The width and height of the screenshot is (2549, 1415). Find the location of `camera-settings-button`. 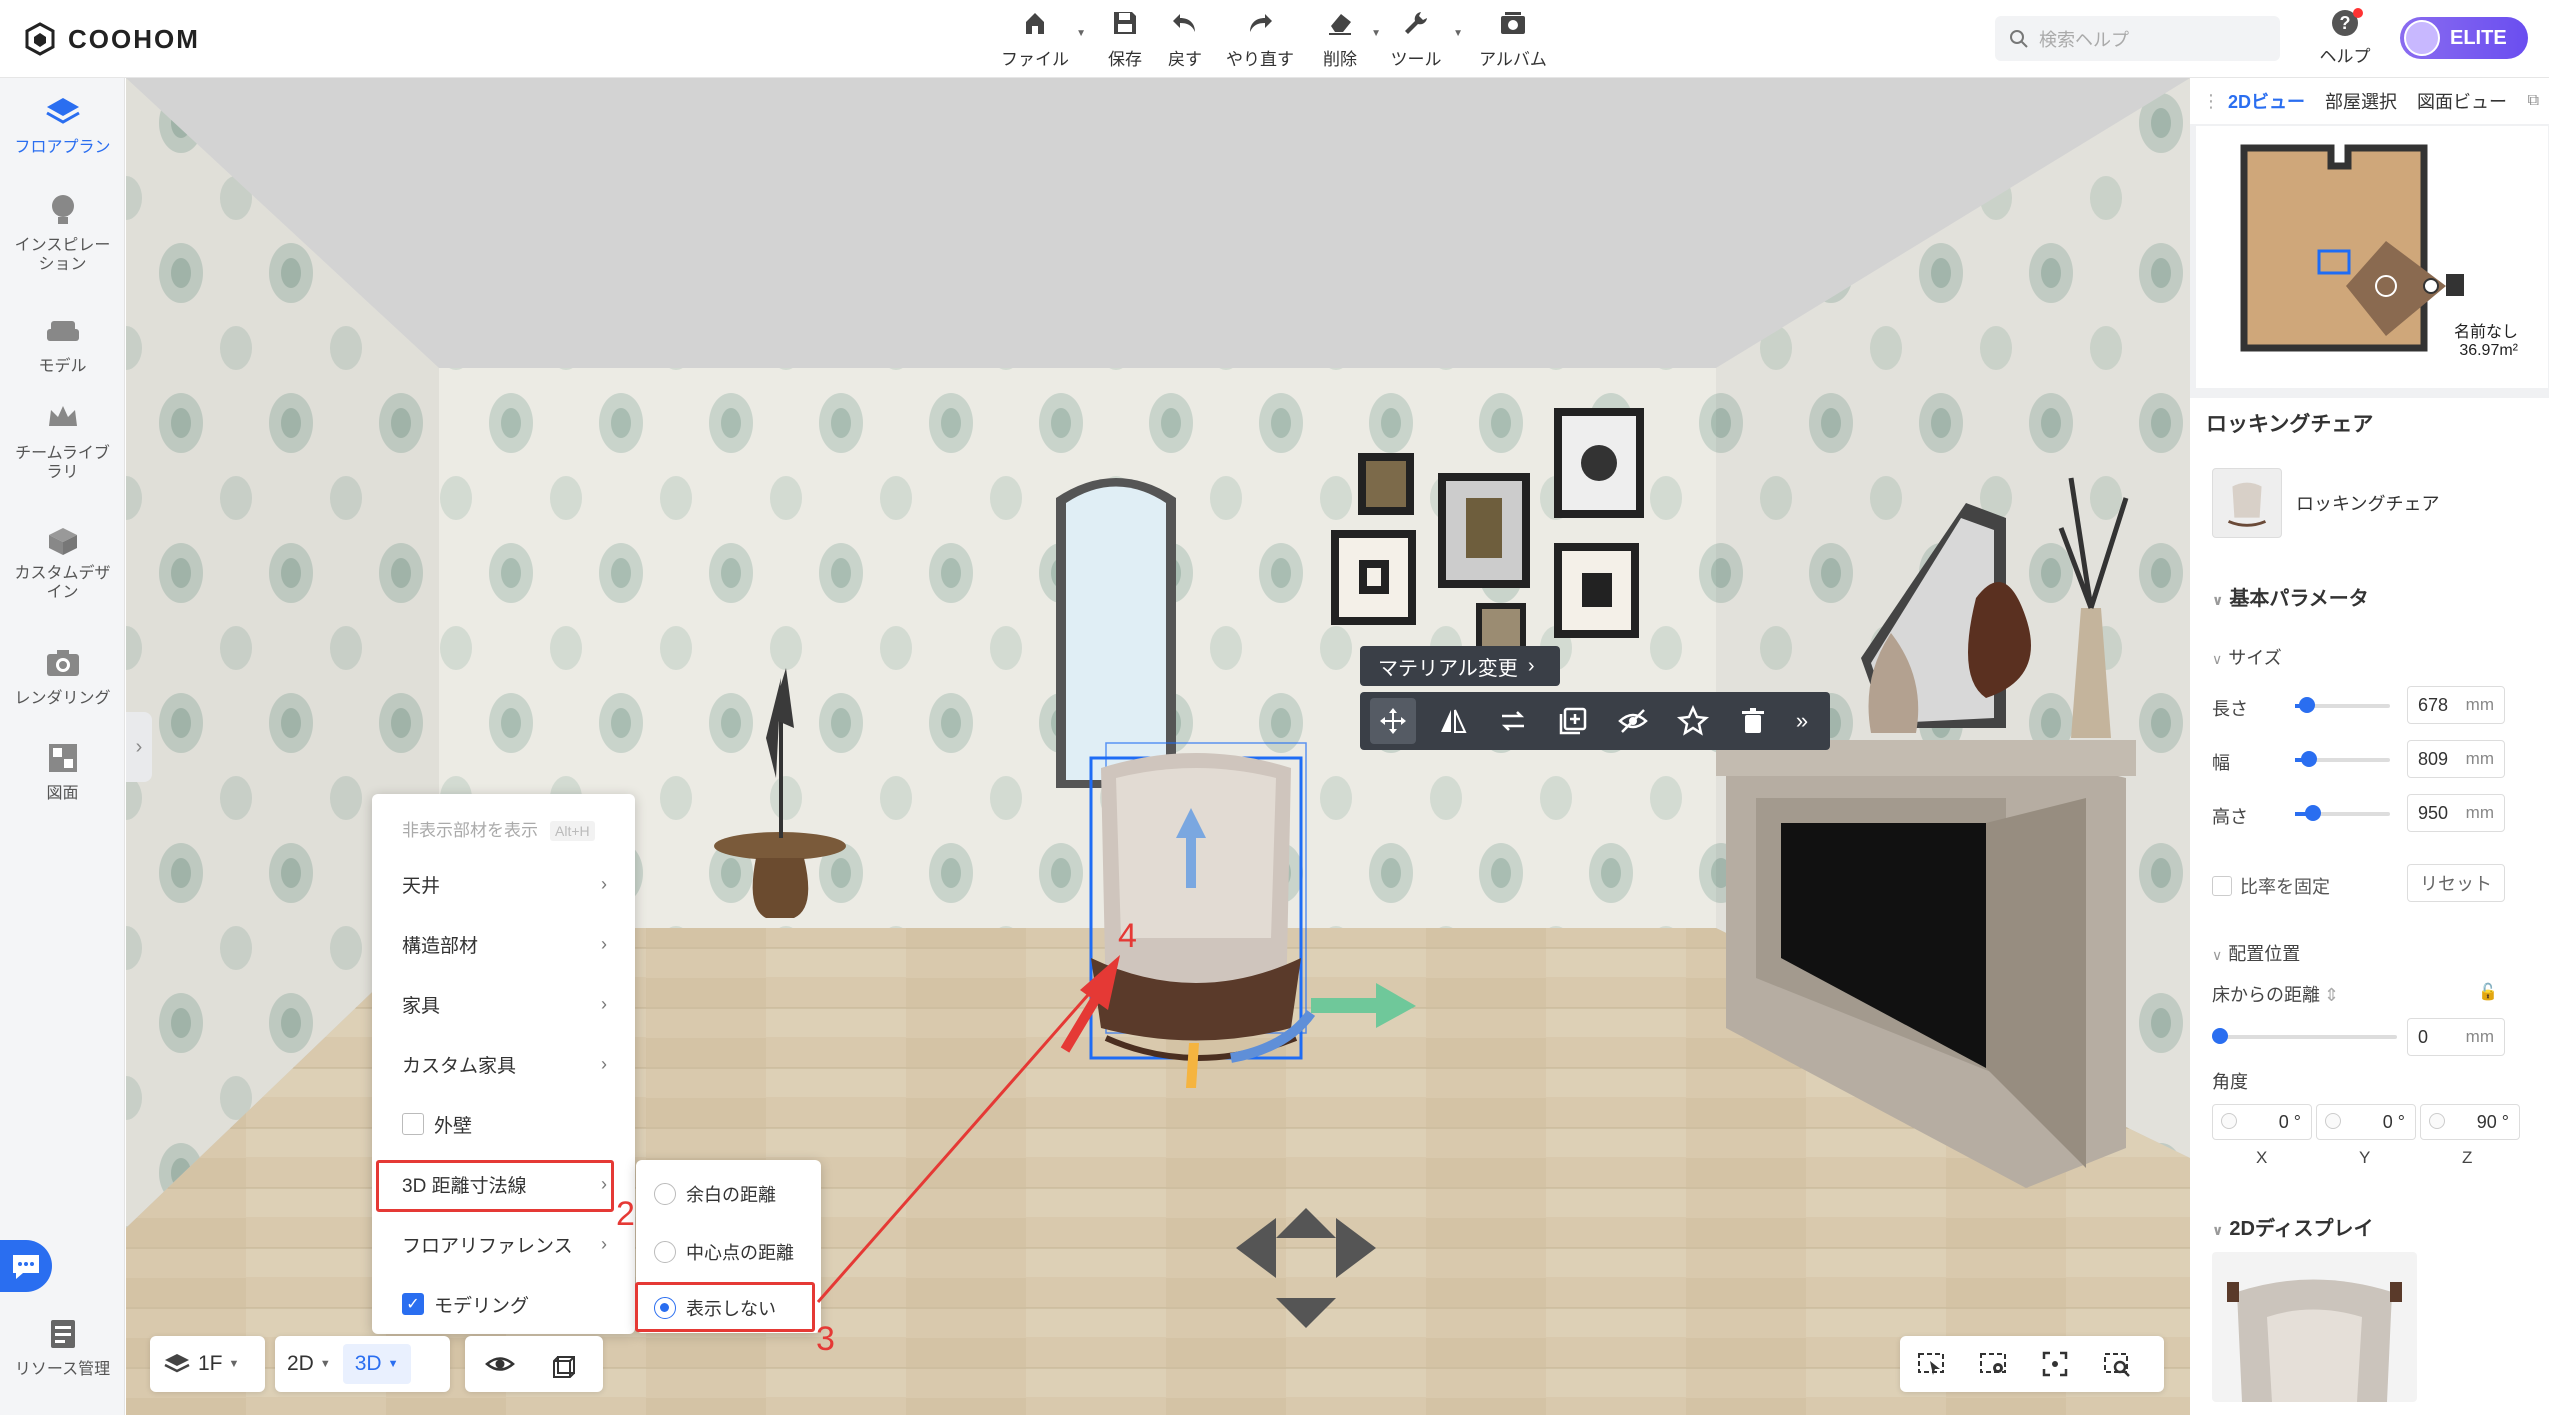

camera-settings-button is located at coordinates (1993, 1364).